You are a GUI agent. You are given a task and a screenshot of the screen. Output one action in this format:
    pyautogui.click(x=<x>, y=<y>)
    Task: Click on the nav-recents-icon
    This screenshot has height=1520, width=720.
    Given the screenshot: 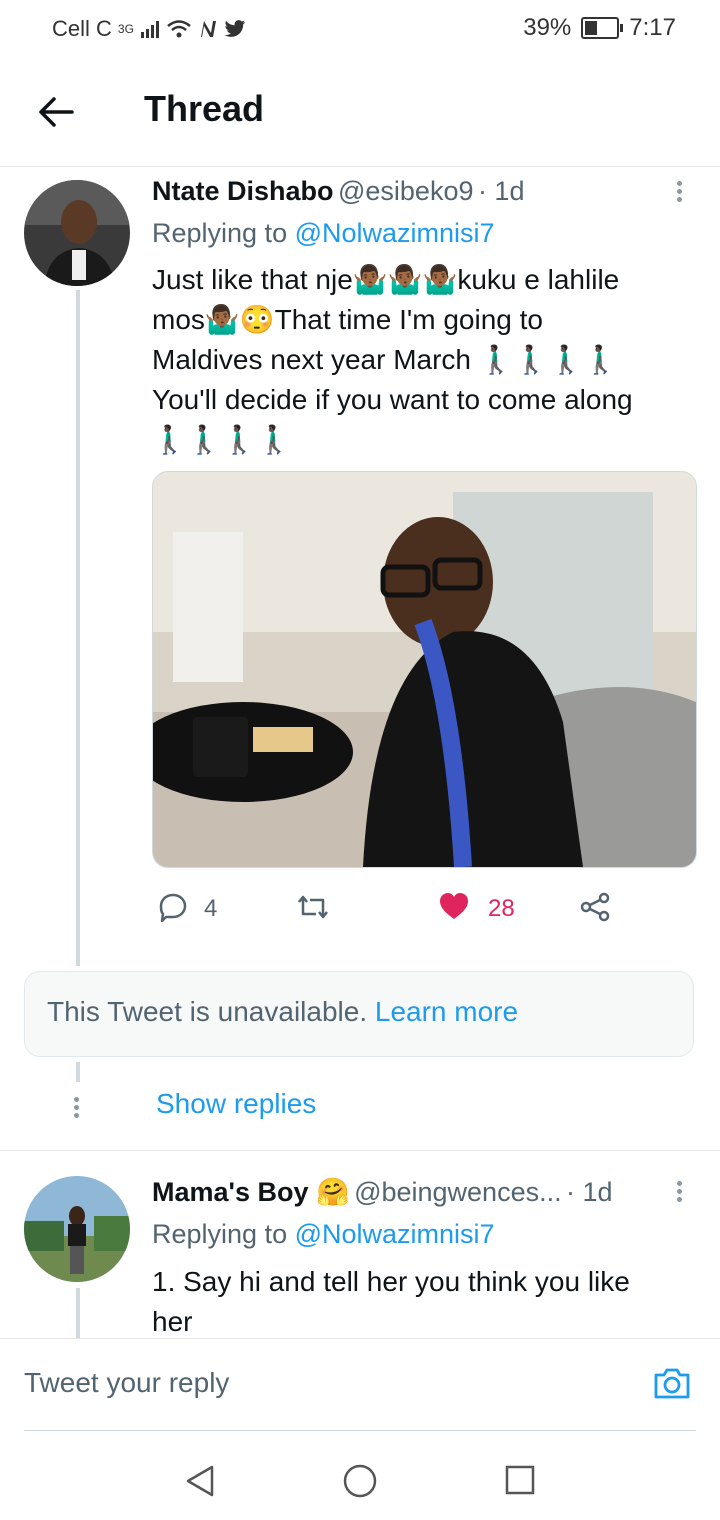 What is the action you would take?
    pyautogui.click(x=520, y=1480)
    